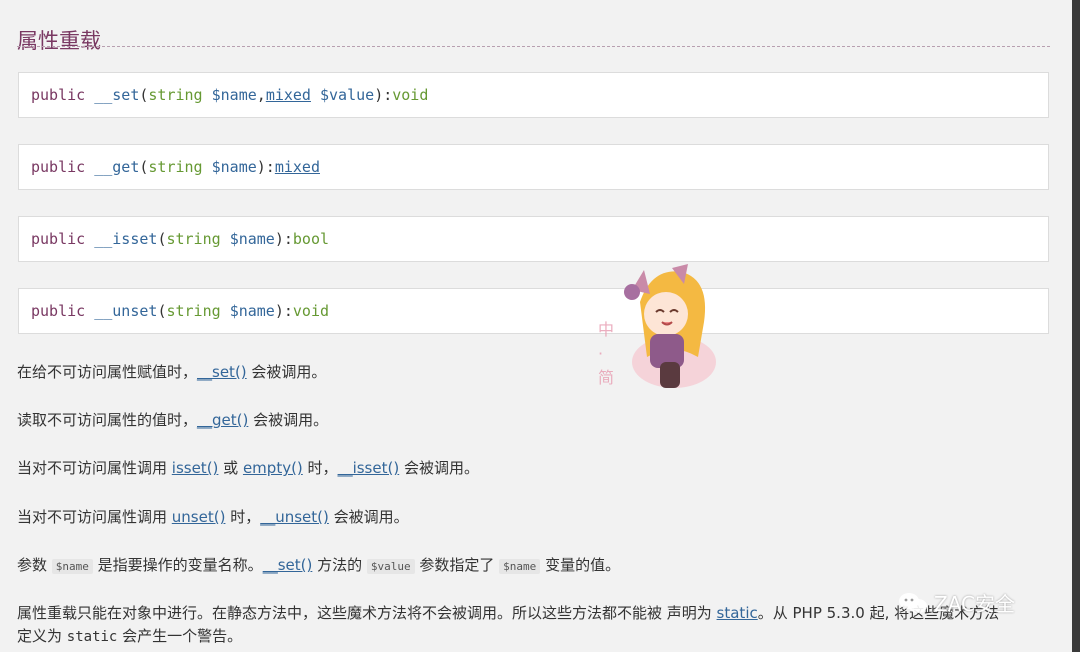 The height and width of the screenshot is (652, 1080). Describe the element at coordinates (580, 565) in the screenshot. I see `text: 变量的值。` at that location.